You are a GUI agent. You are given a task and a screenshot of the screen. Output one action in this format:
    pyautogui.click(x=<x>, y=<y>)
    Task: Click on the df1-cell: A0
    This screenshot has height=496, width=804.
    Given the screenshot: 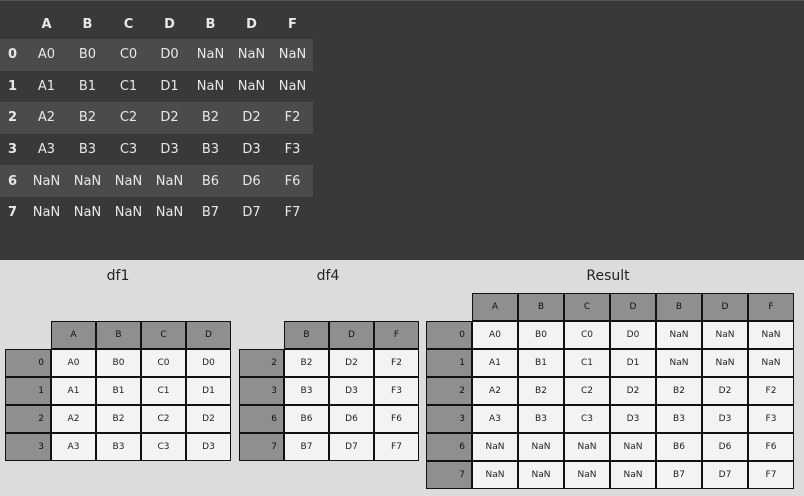 What is the action you would take?
    pyautogui.click(x=73, y=363)
    